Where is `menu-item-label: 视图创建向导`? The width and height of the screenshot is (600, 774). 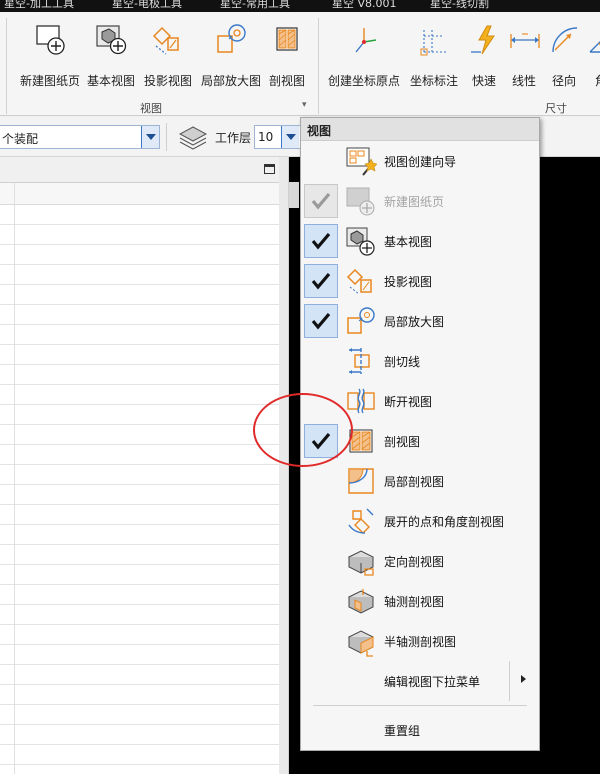
menu-item-label: 视图创建向导 is located at coordinates (420, 162).